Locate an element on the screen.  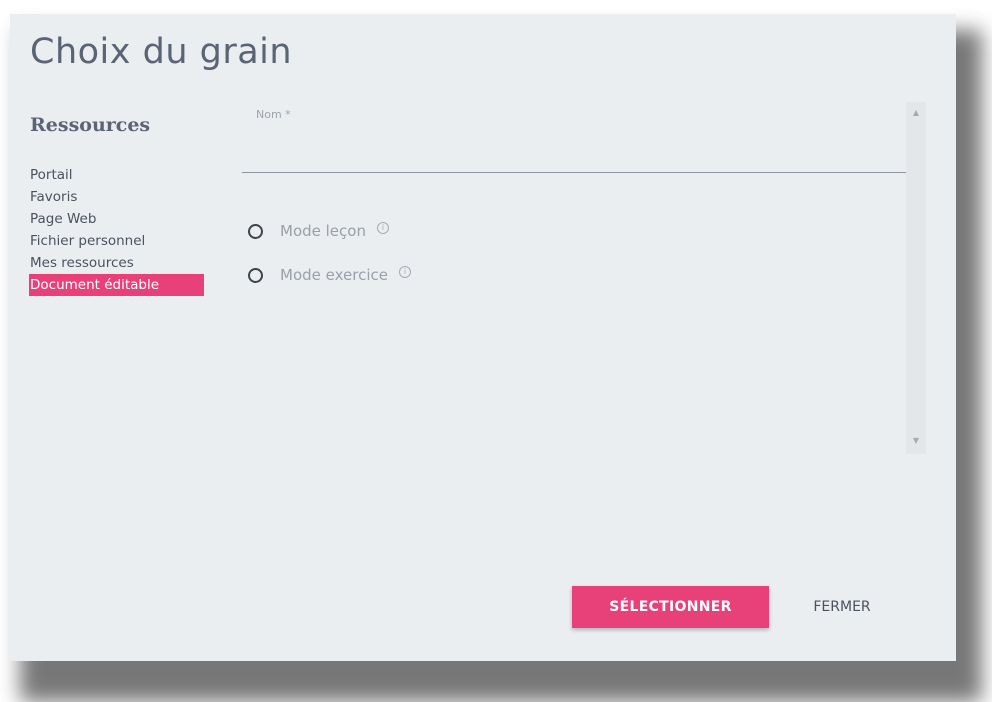
sidebar-item-page-web: Page Web is located at coordinates (117, 219).